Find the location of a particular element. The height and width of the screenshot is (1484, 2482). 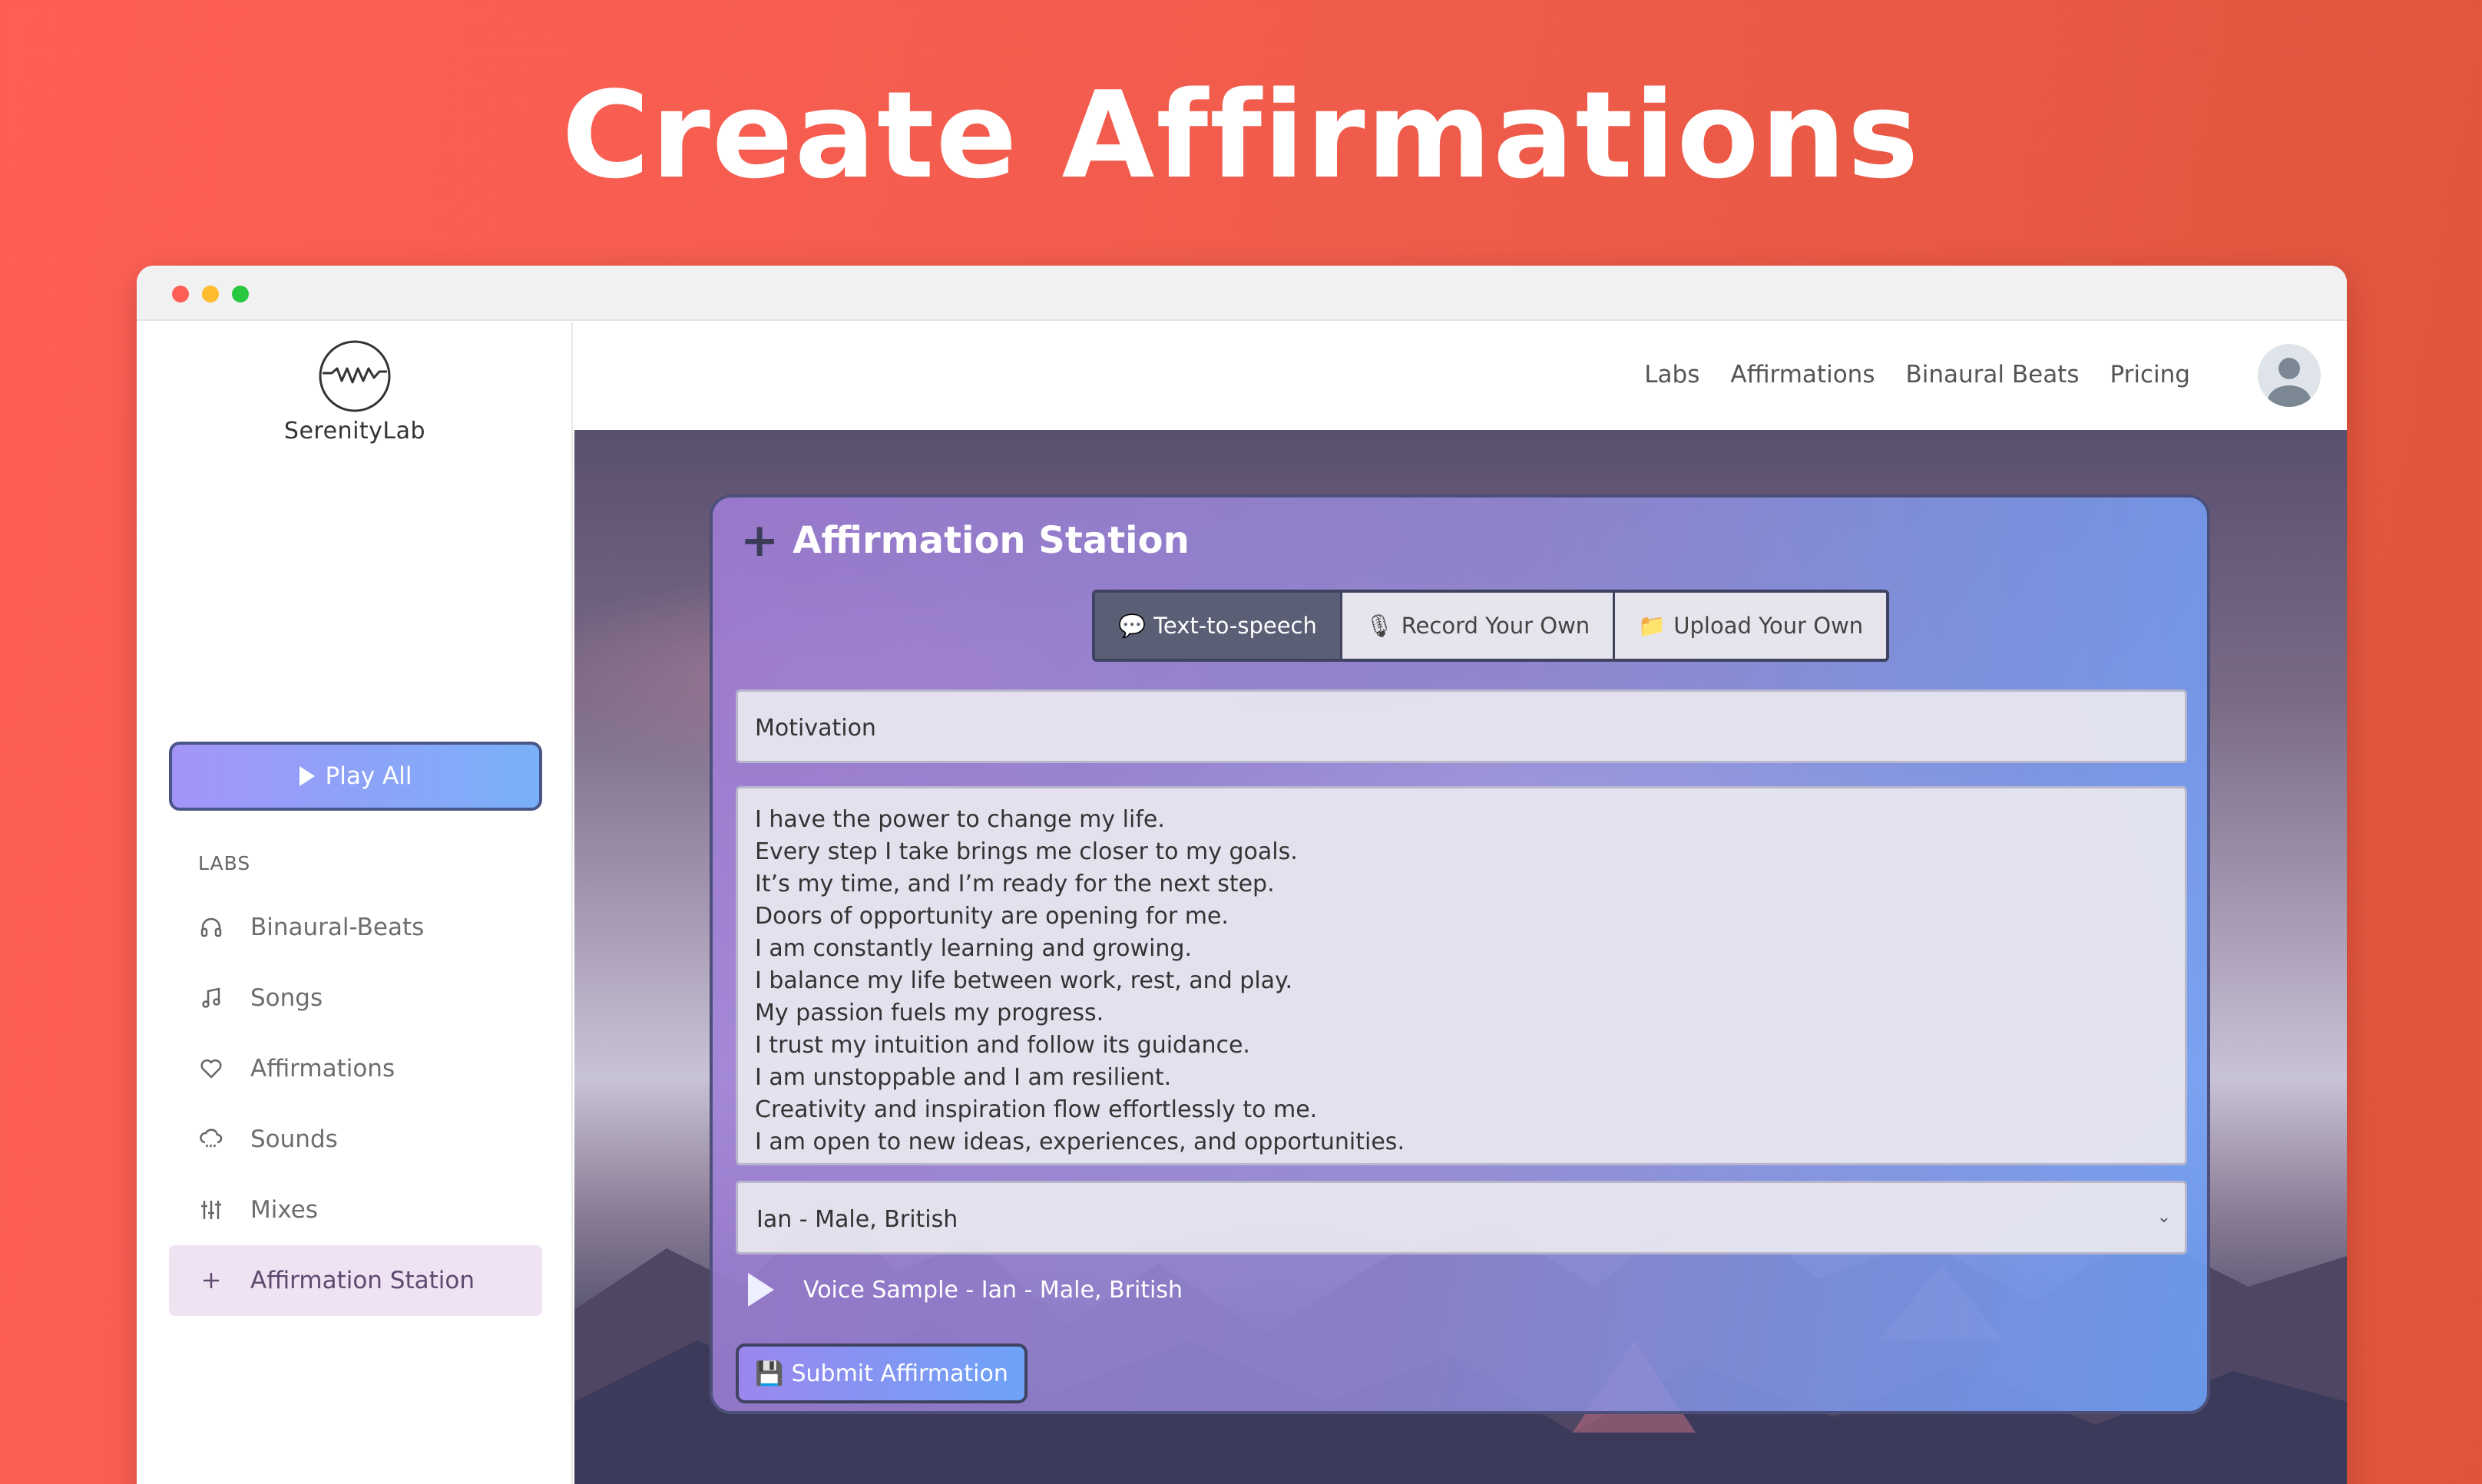

top-nav-labs: Labs is located at coordinates (1671, 374).